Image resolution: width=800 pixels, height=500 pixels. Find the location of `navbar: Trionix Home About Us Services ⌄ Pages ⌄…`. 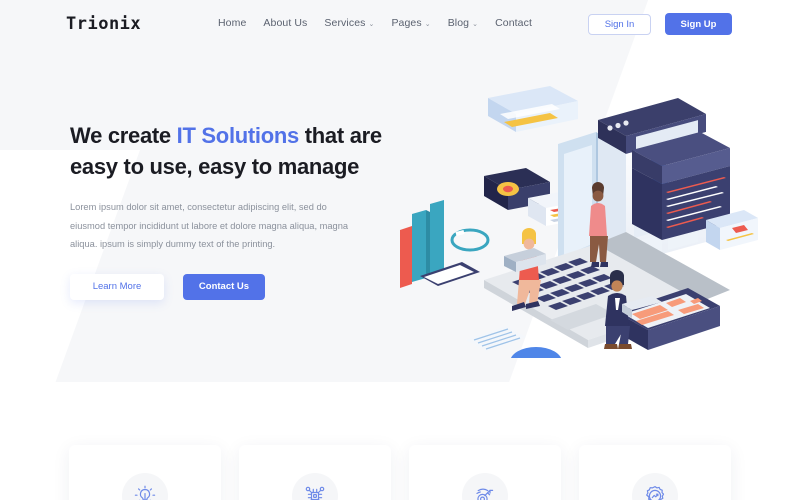

navbar: Trionix Home About Us Services ⌄ Pages ⌄… is located at coordinates (400, 24).